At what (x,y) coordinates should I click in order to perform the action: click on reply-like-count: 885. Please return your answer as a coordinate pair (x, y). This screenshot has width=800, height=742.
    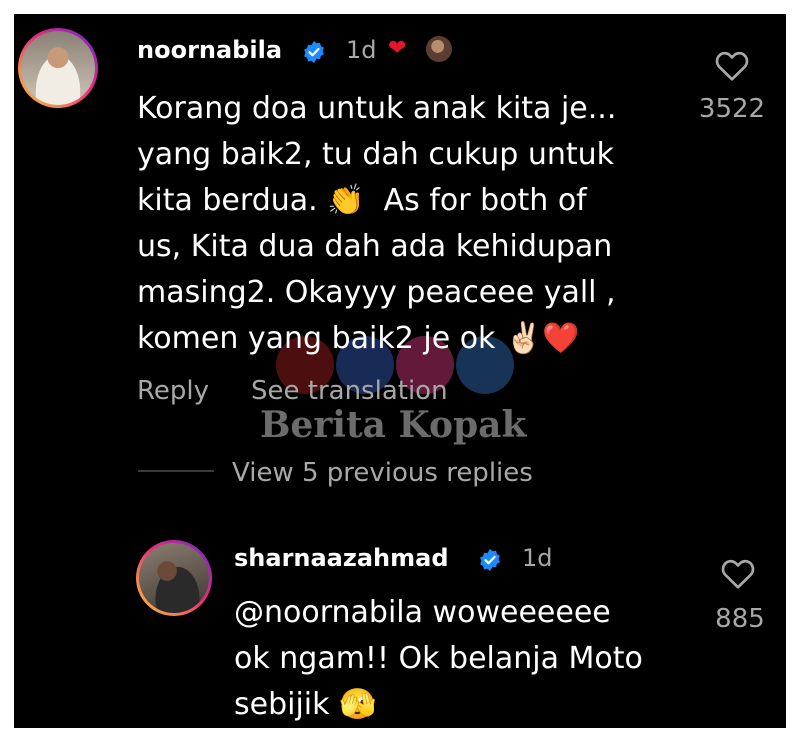
    Looking at the image, I should click on (740, 619).